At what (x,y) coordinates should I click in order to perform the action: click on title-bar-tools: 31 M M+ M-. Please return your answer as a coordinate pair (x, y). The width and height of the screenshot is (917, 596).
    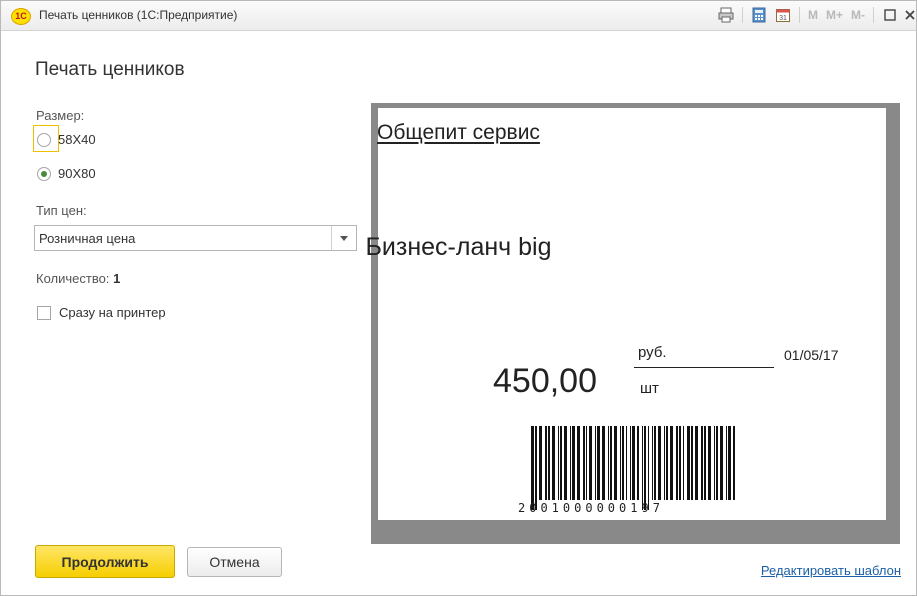
    Looking at the image, I should click on (815, 15).